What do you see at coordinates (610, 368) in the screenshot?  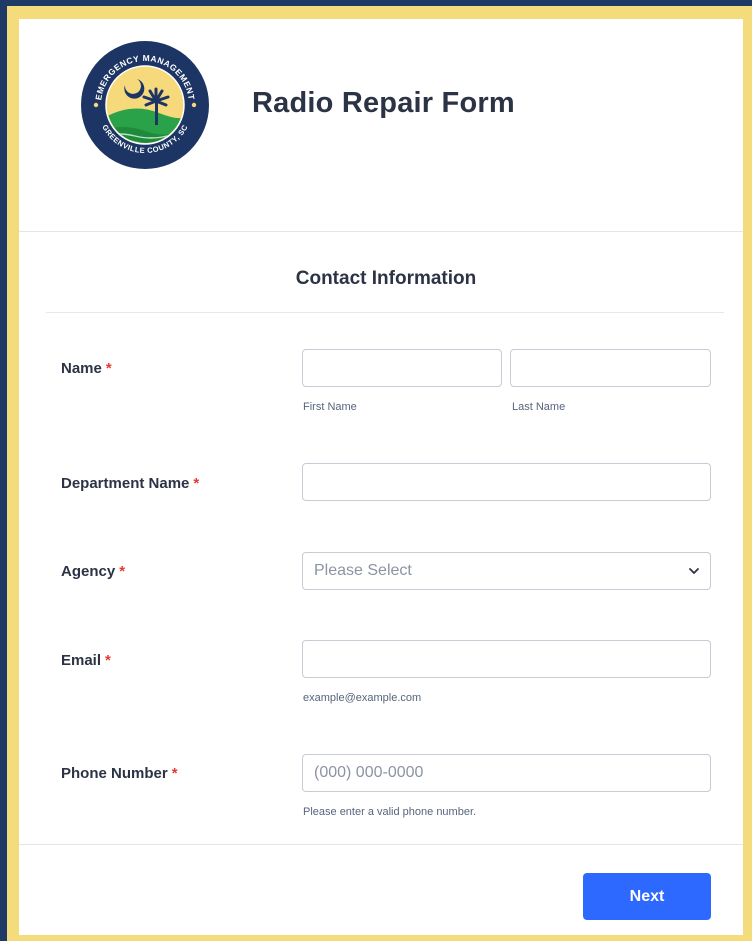 I see `last-name-input` at bounding box center [610, 368].